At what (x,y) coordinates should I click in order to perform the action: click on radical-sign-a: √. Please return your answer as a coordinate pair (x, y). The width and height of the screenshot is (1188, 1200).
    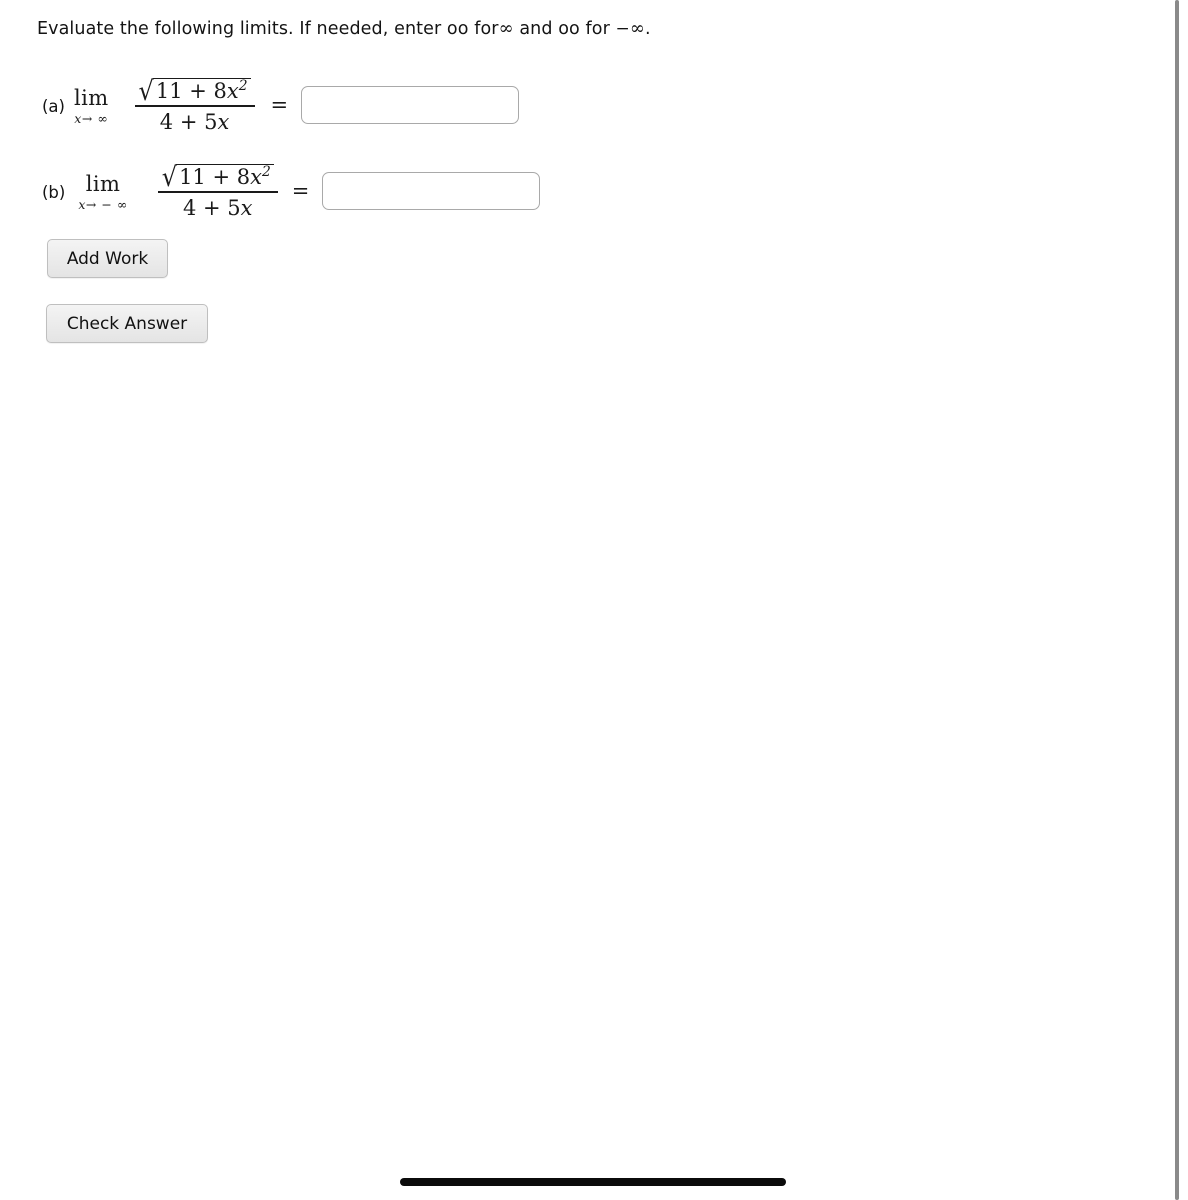
    Looking at the image, I should click on (146, 91).